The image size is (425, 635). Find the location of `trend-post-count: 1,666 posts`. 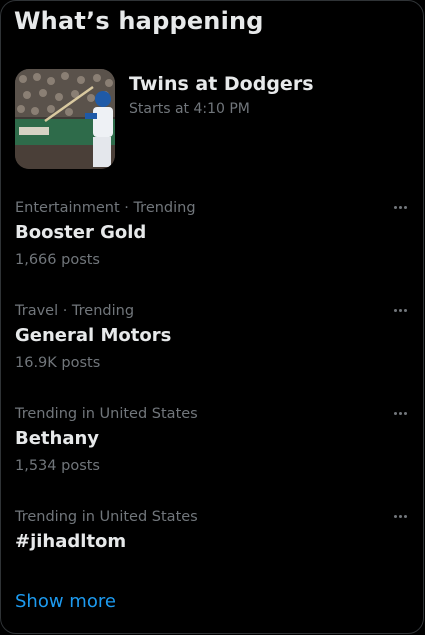

trend-post-count: 1,666 posts is located at coordinates (57, 260).